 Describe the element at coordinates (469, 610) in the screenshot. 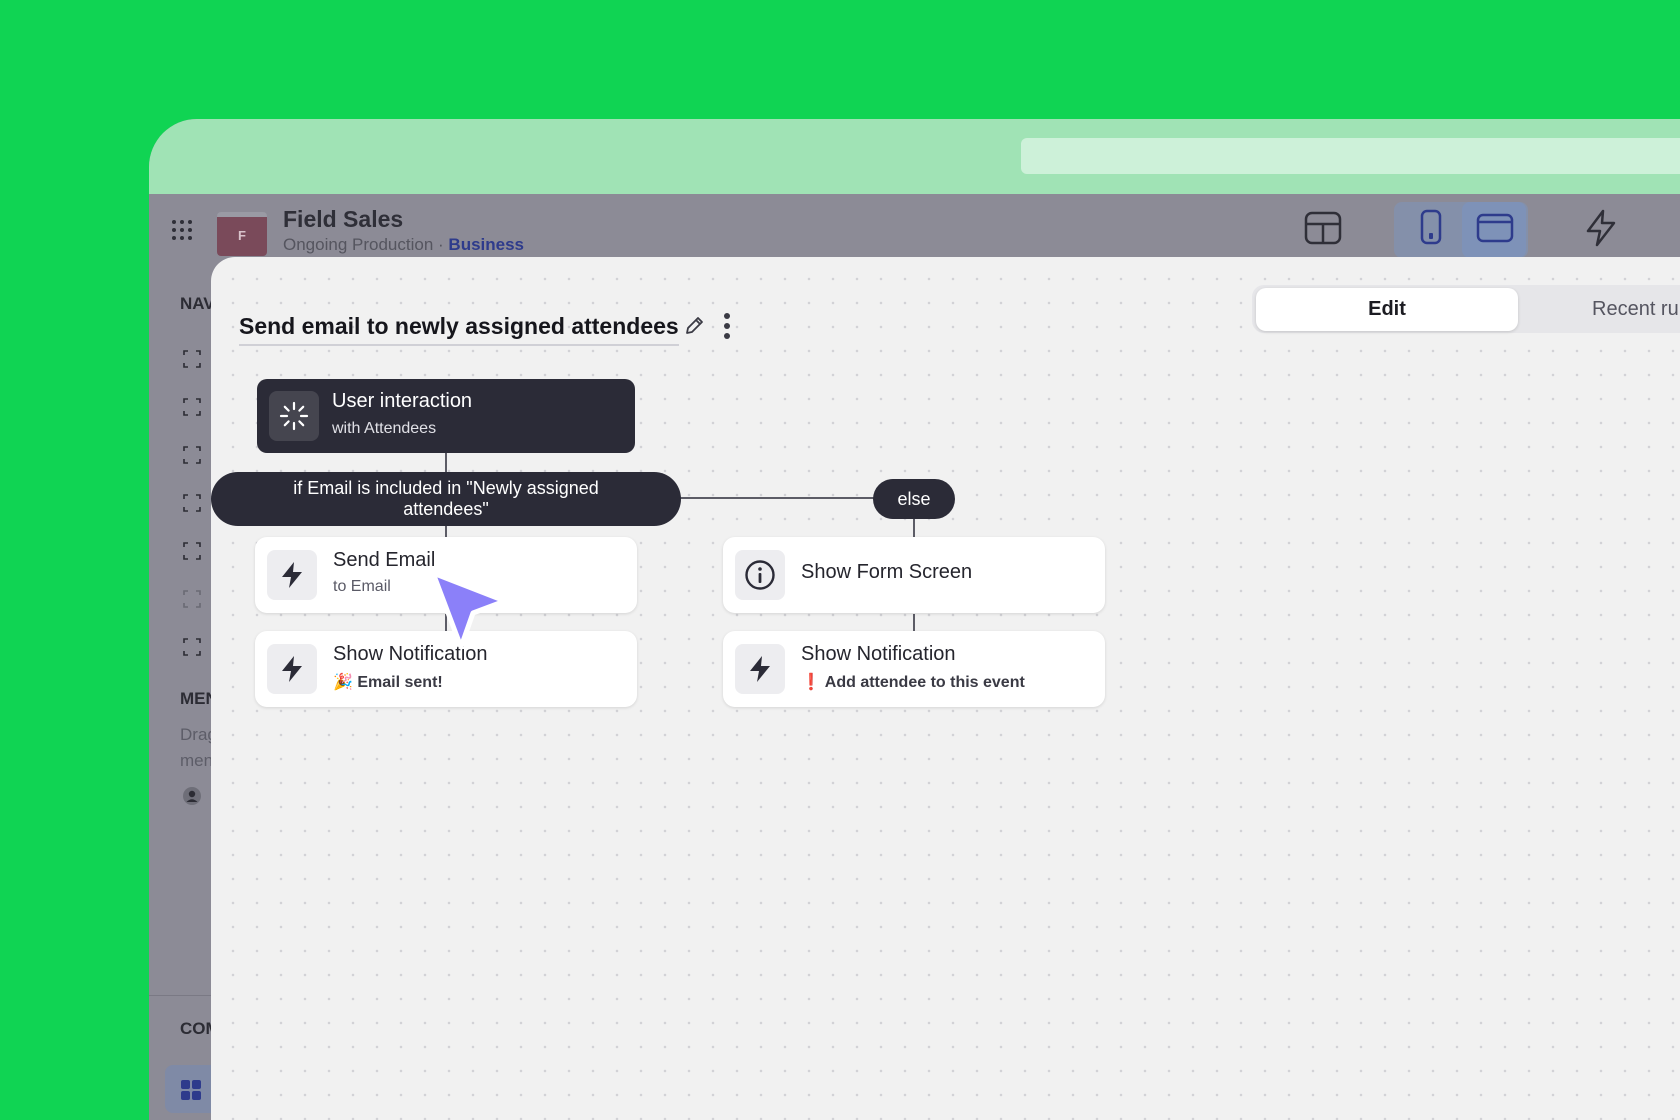

I see `cursor-pointer-icon` at that location.